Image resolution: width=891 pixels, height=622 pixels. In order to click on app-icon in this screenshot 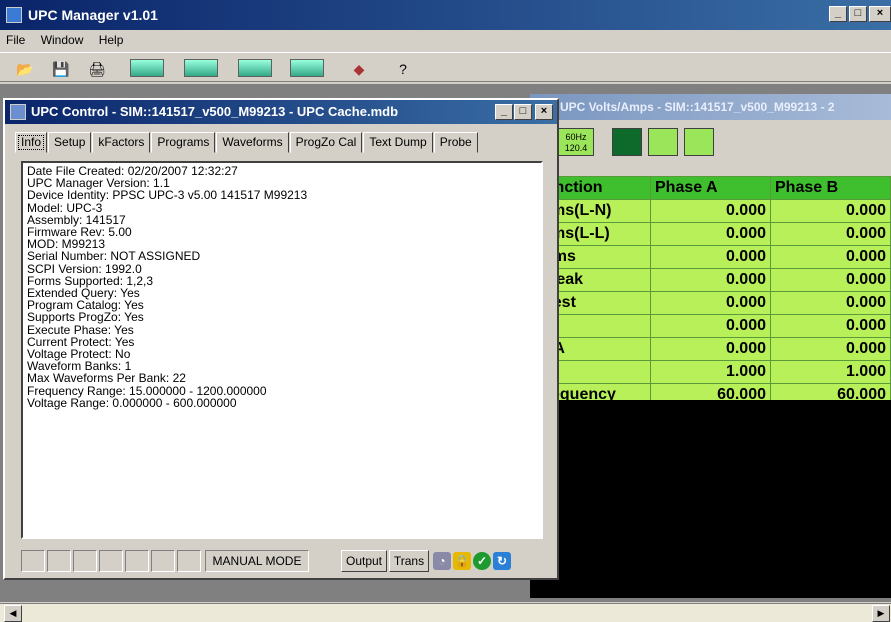, I will do `click(14, 15)`.